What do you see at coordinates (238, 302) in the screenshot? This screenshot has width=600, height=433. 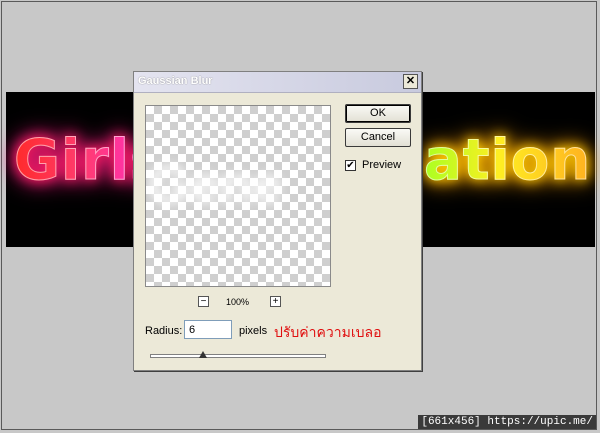 I see `zoom-level: 100%` at bounding box center [238, 302].